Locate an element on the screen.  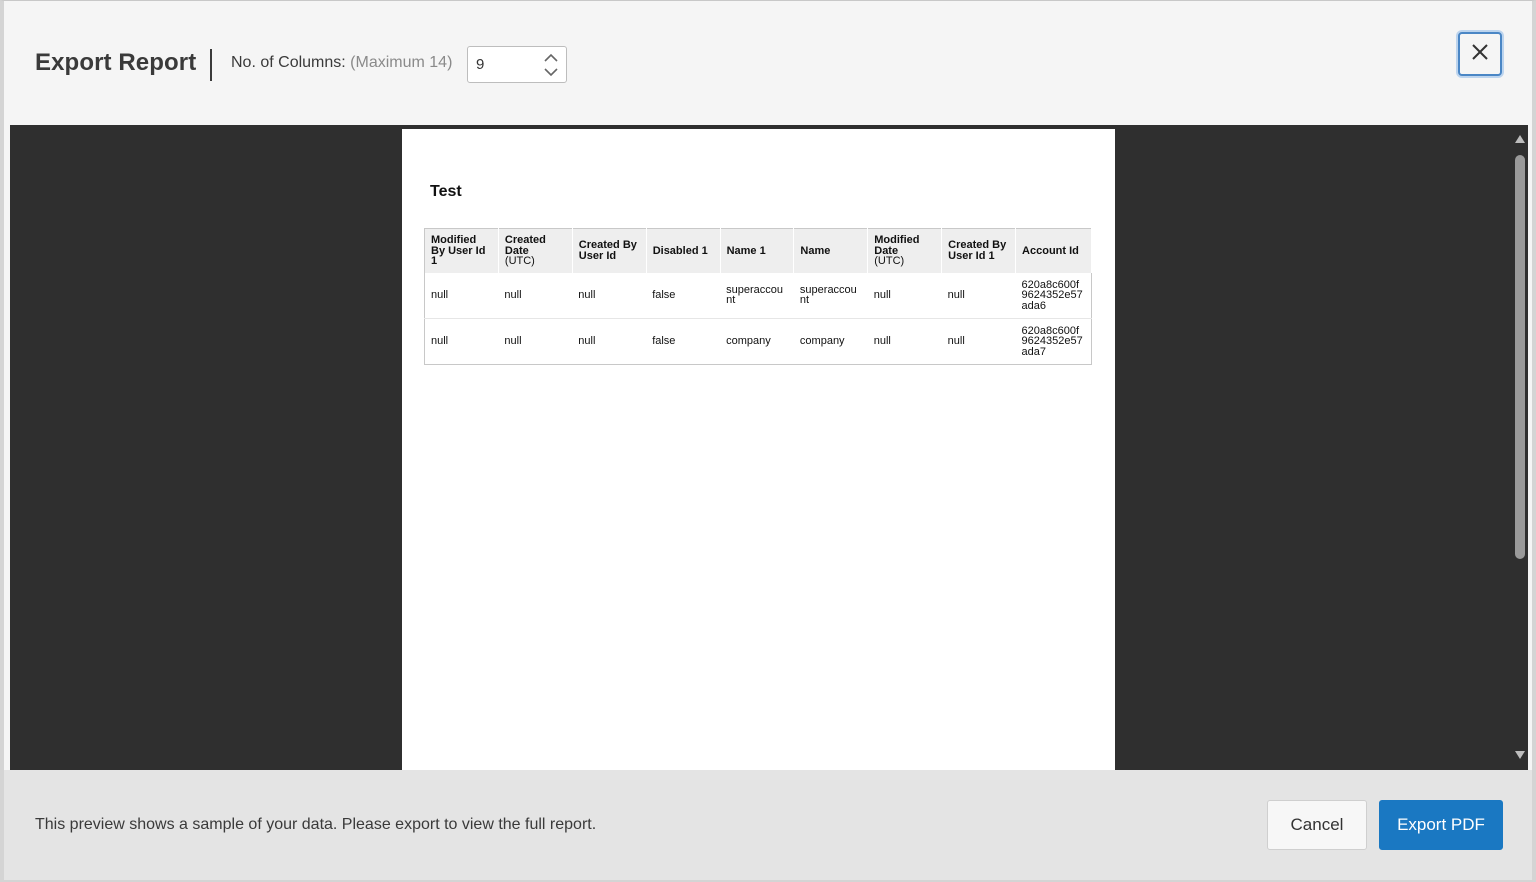
column-header: Modified By User Id 1 is located at coordinates (461, 250).